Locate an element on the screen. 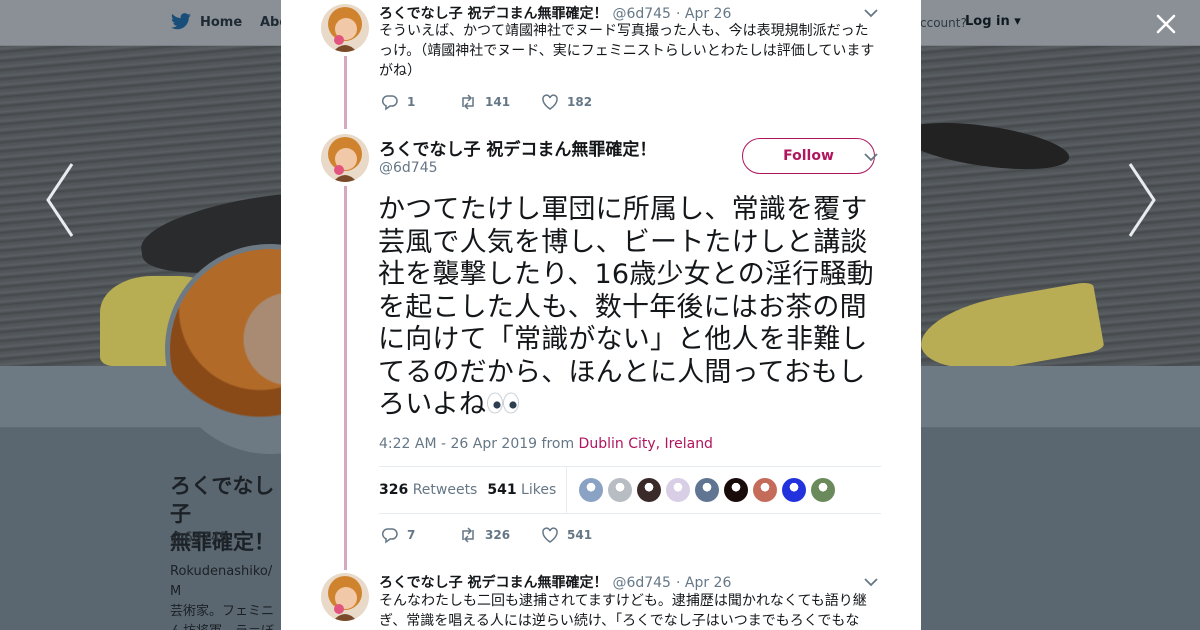 The height and width of the screenshot is (630, 1200). tweet-location-link: Dublin City, Ireland is located at coordinates (646, 444).